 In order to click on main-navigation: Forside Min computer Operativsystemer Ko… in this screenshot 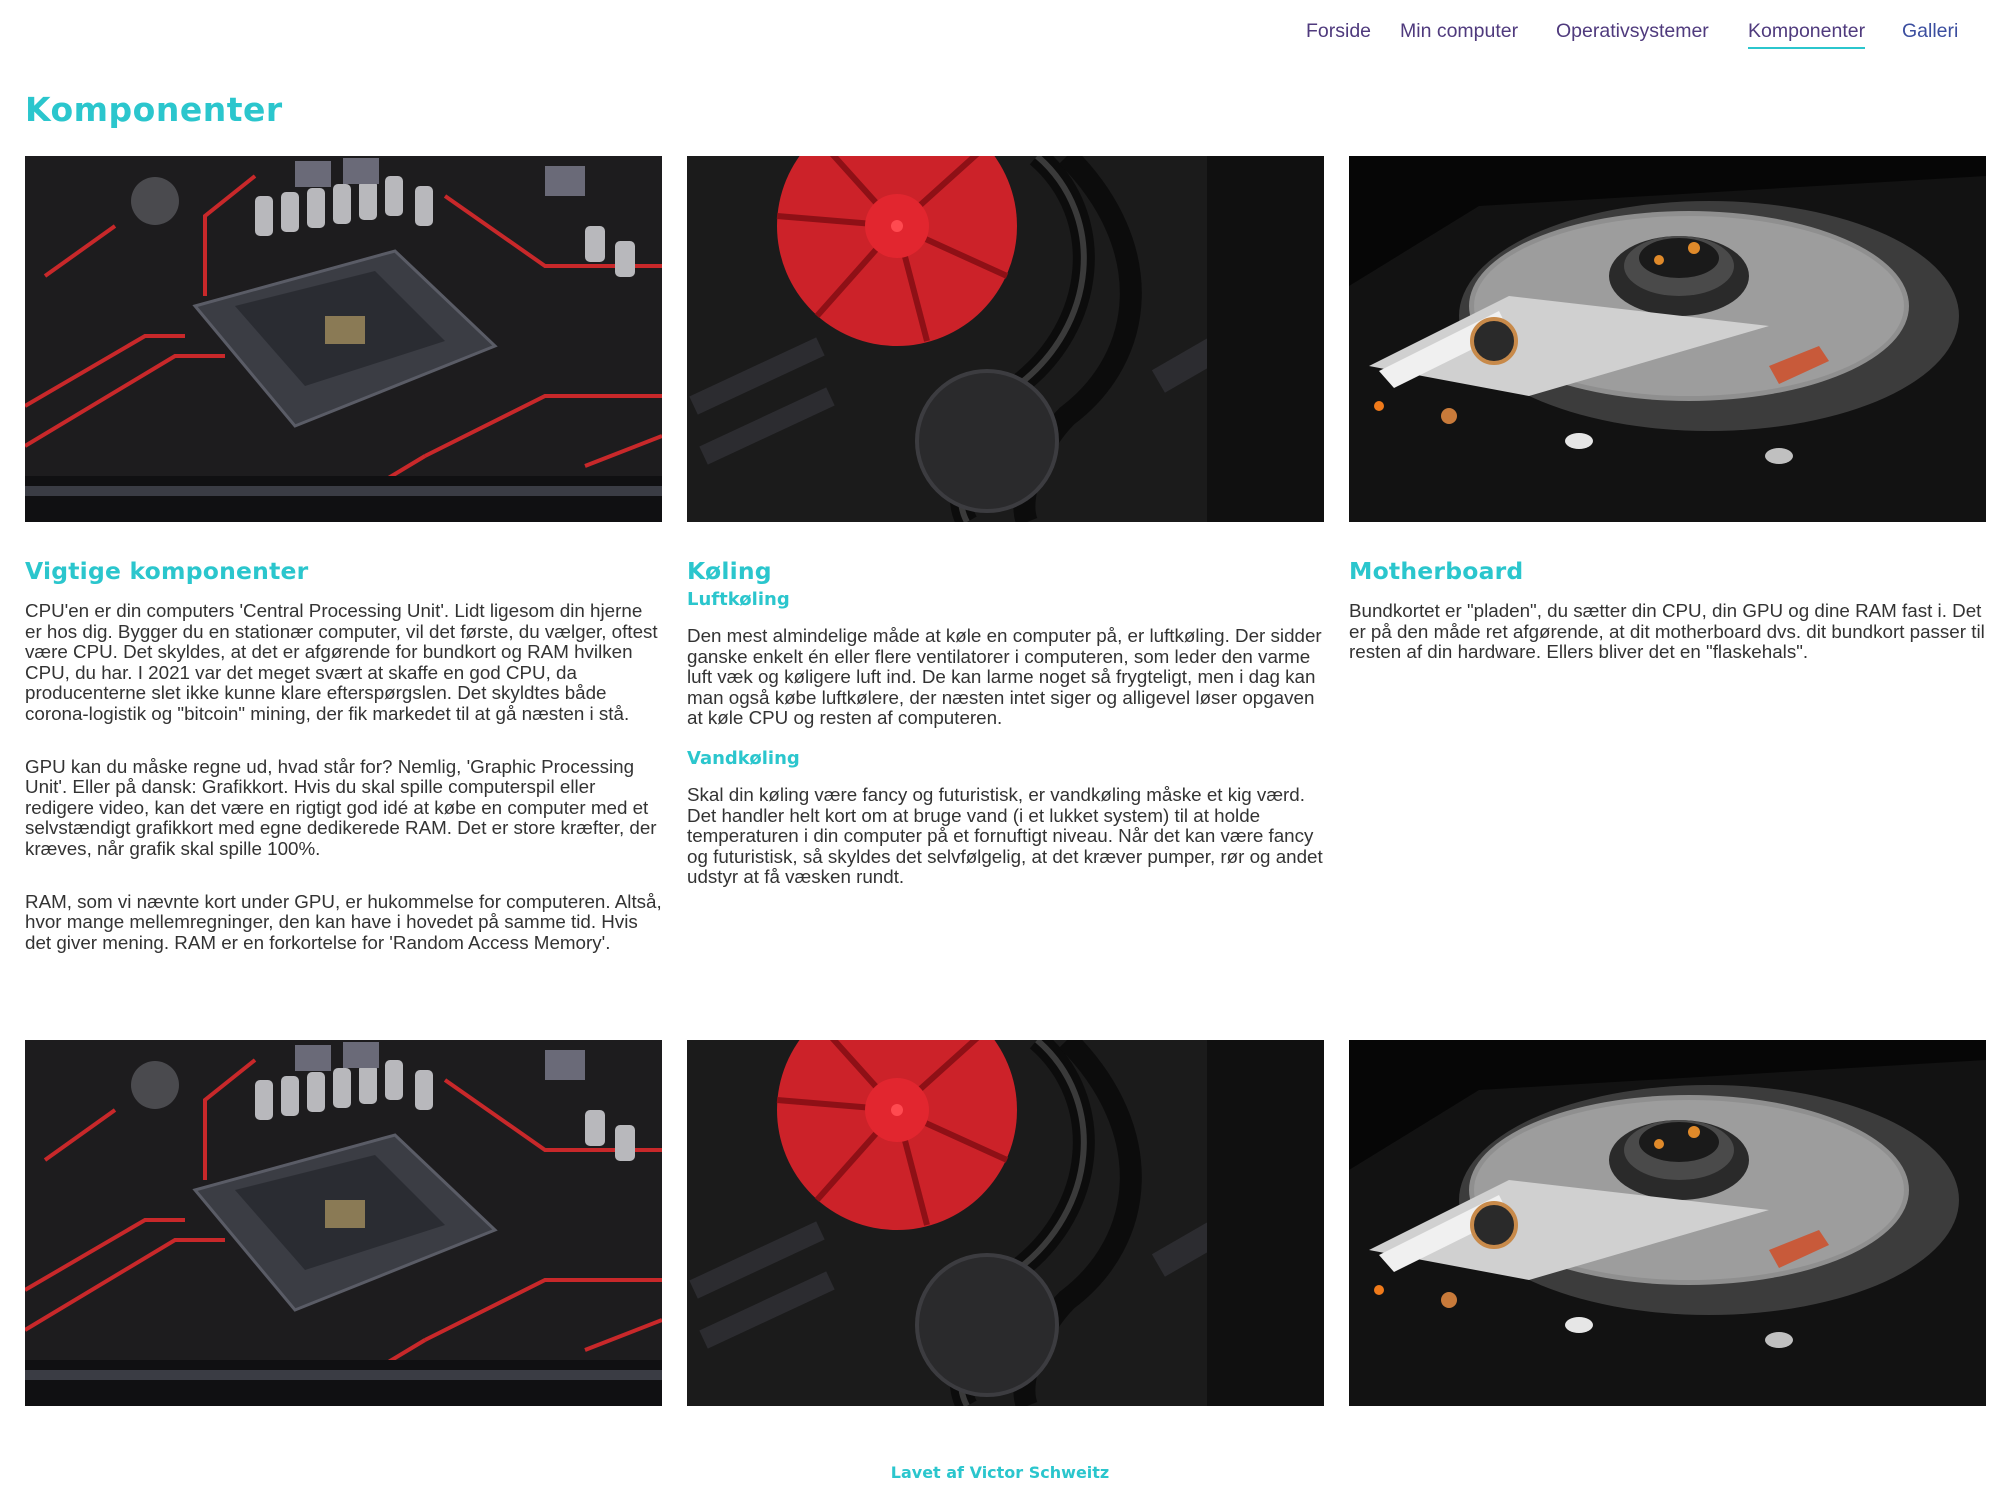, I will do `click(1000, 34)`.